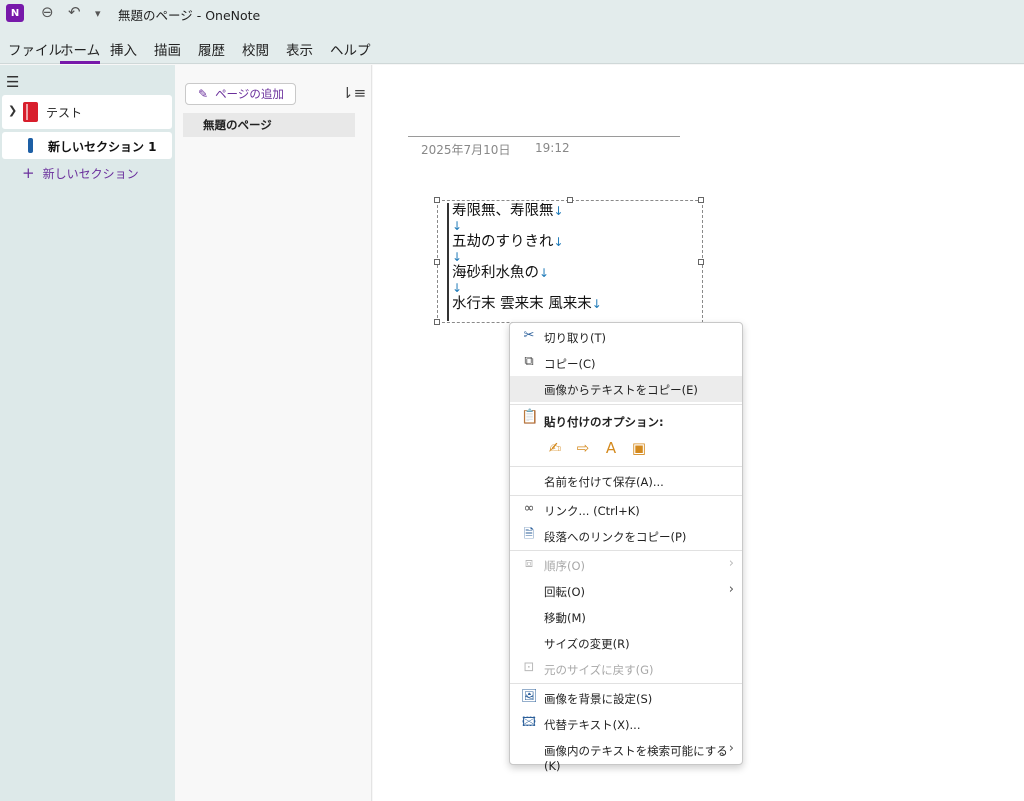  What do you see at coordinates (350, 49) in the screenshot?
I see `tab-help: ヘルプ` at bounding box center [350, 49].